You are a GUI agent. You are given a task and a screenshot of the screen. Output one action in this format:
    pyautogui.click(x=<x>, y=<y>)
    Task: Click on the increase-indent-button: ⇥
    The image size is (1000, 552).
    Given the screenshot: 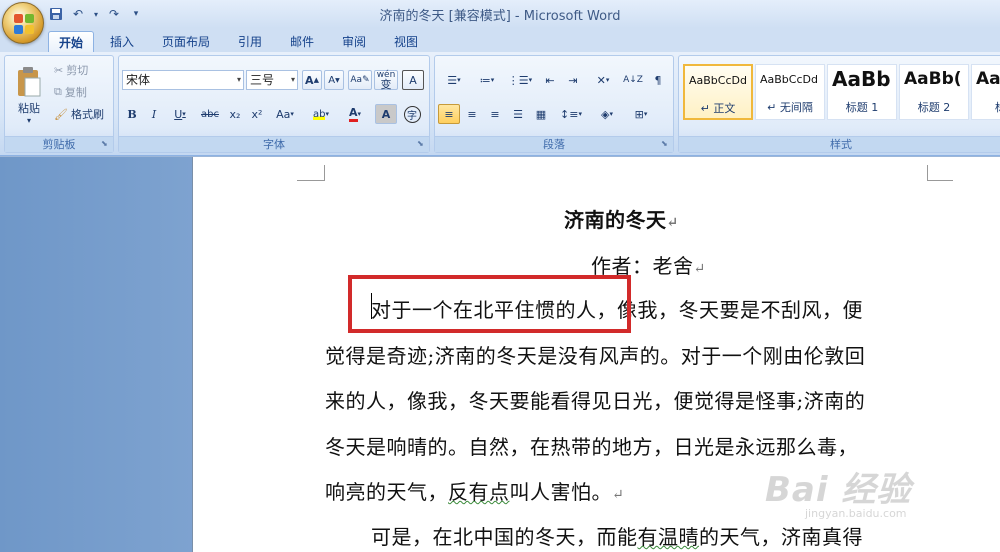 What is the action you would take?
    pyautogui.click(x=573, y=80)
    